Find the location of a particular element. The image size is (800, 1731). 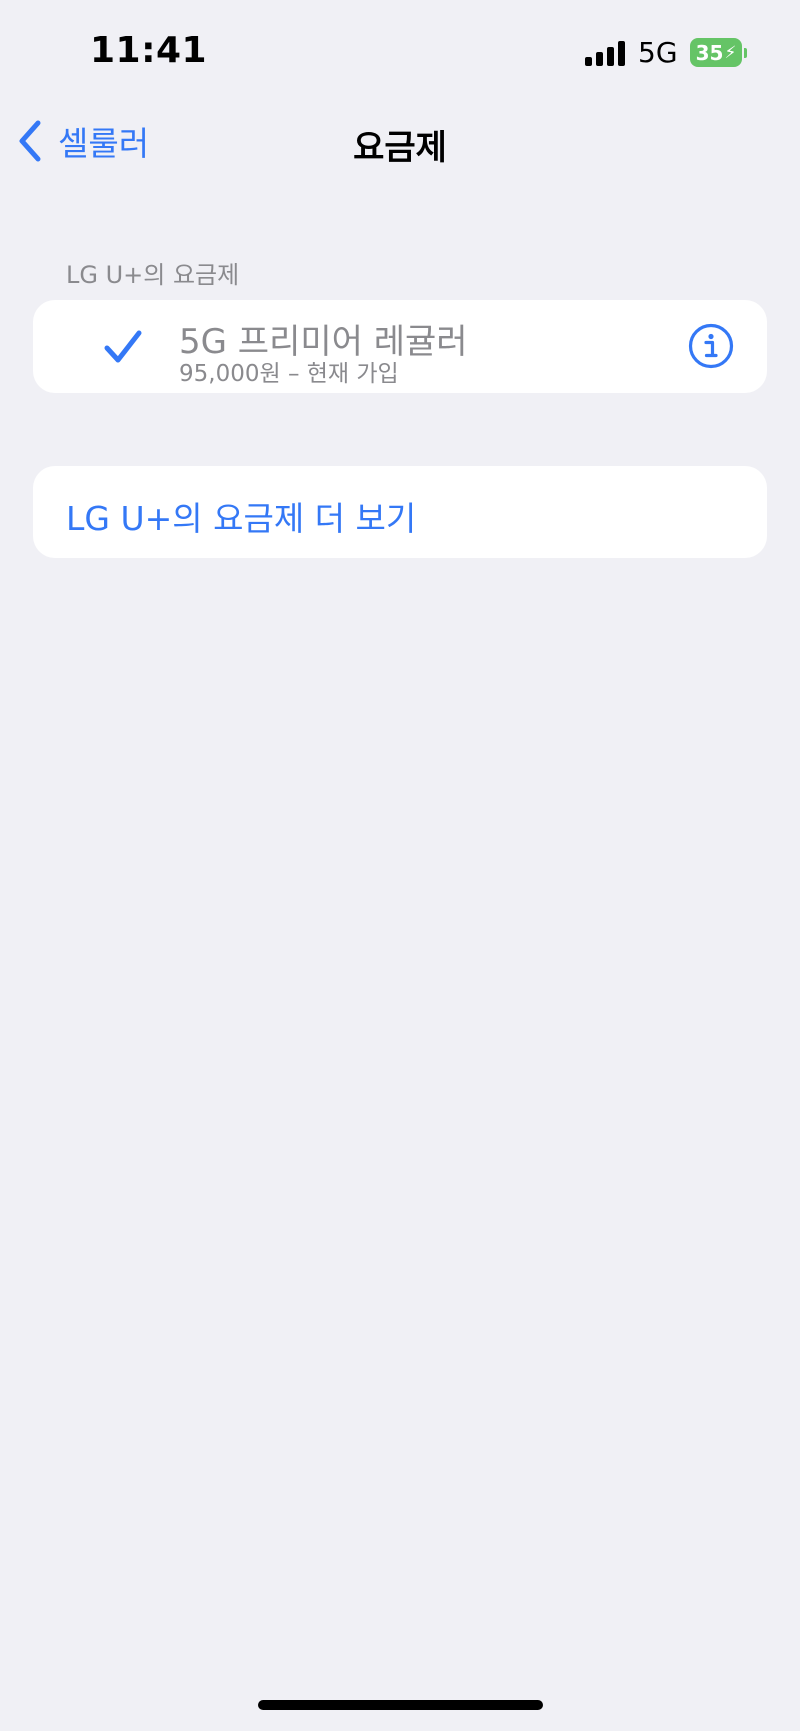

plan-list-item: 5G 프리미어 레귤러 95,000원 – 현재 가입 is located at coordinates (400, 346).